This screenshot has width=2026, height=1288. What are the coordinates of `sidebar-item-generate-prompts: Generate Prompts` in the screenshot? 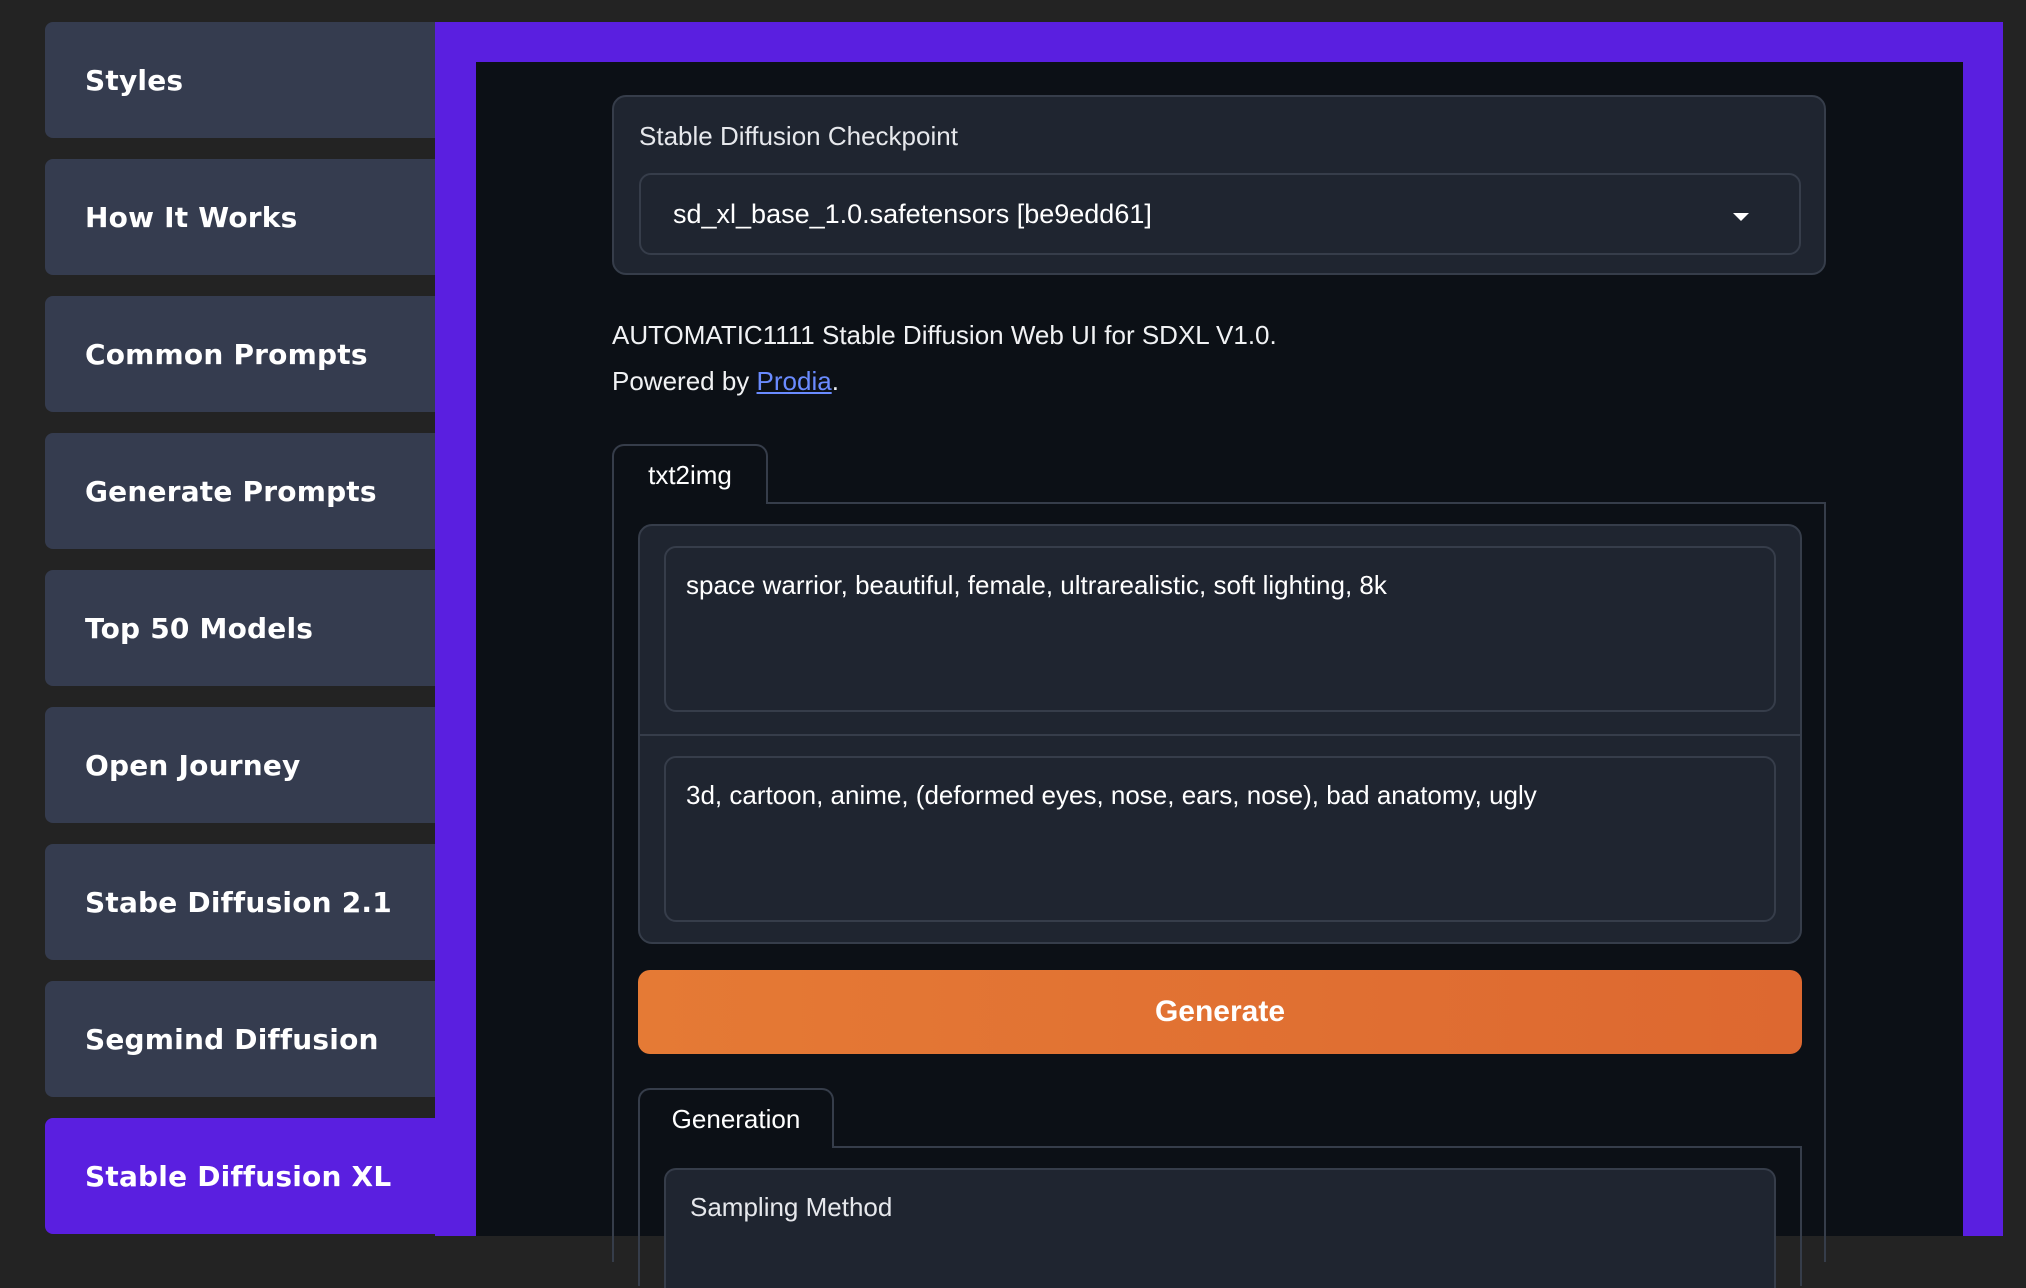 It's located at (240, 491).